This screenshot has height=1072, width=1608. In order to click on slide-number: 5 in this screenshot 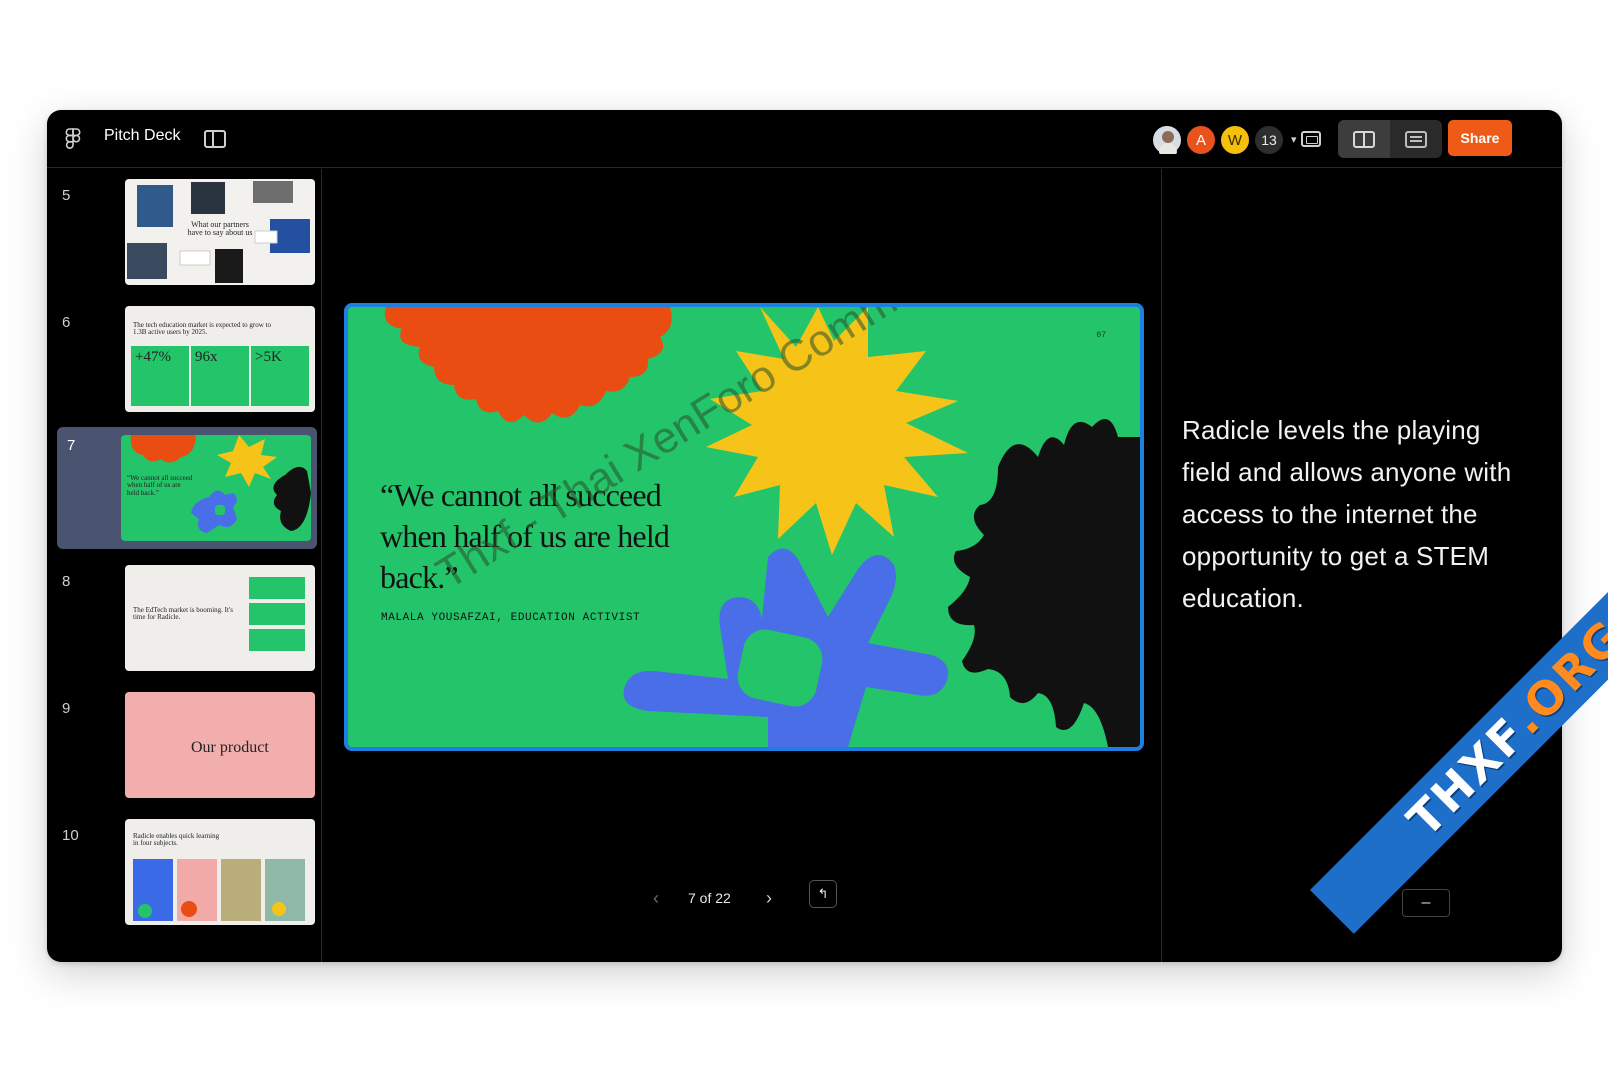, I will do `click(66, 195)`.